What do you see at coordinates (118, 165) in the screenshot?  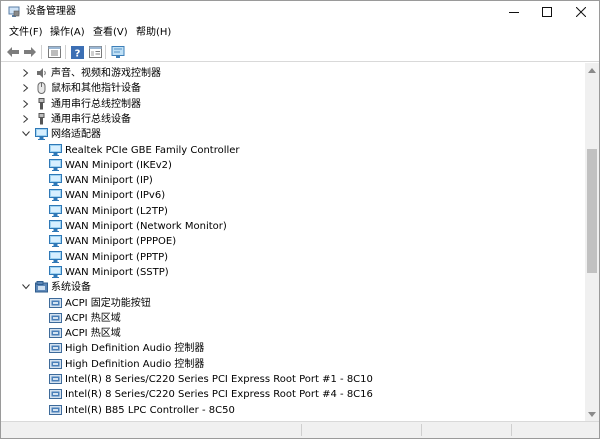 I see `tree-node-label: WAN Miniport (IKEv2)` at bounding box center [118, 165].